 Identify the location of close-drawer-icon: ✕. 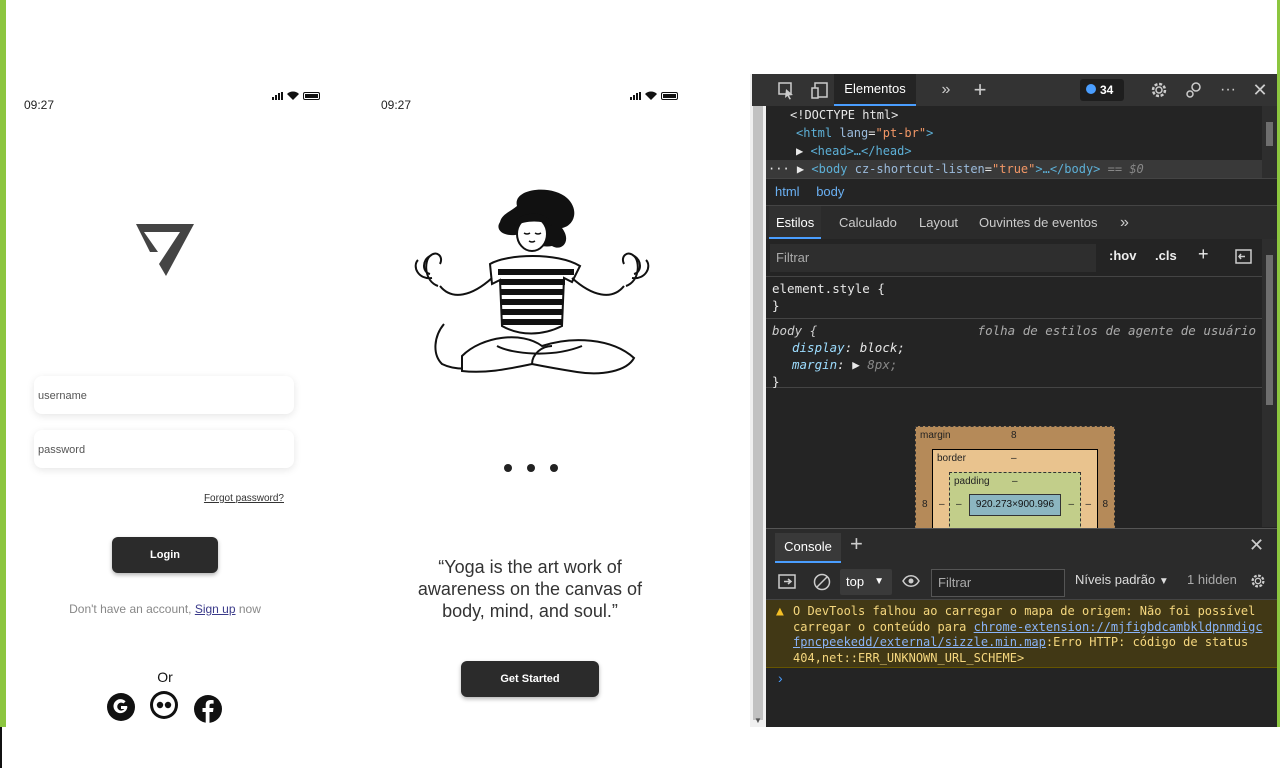
(1256, 545).